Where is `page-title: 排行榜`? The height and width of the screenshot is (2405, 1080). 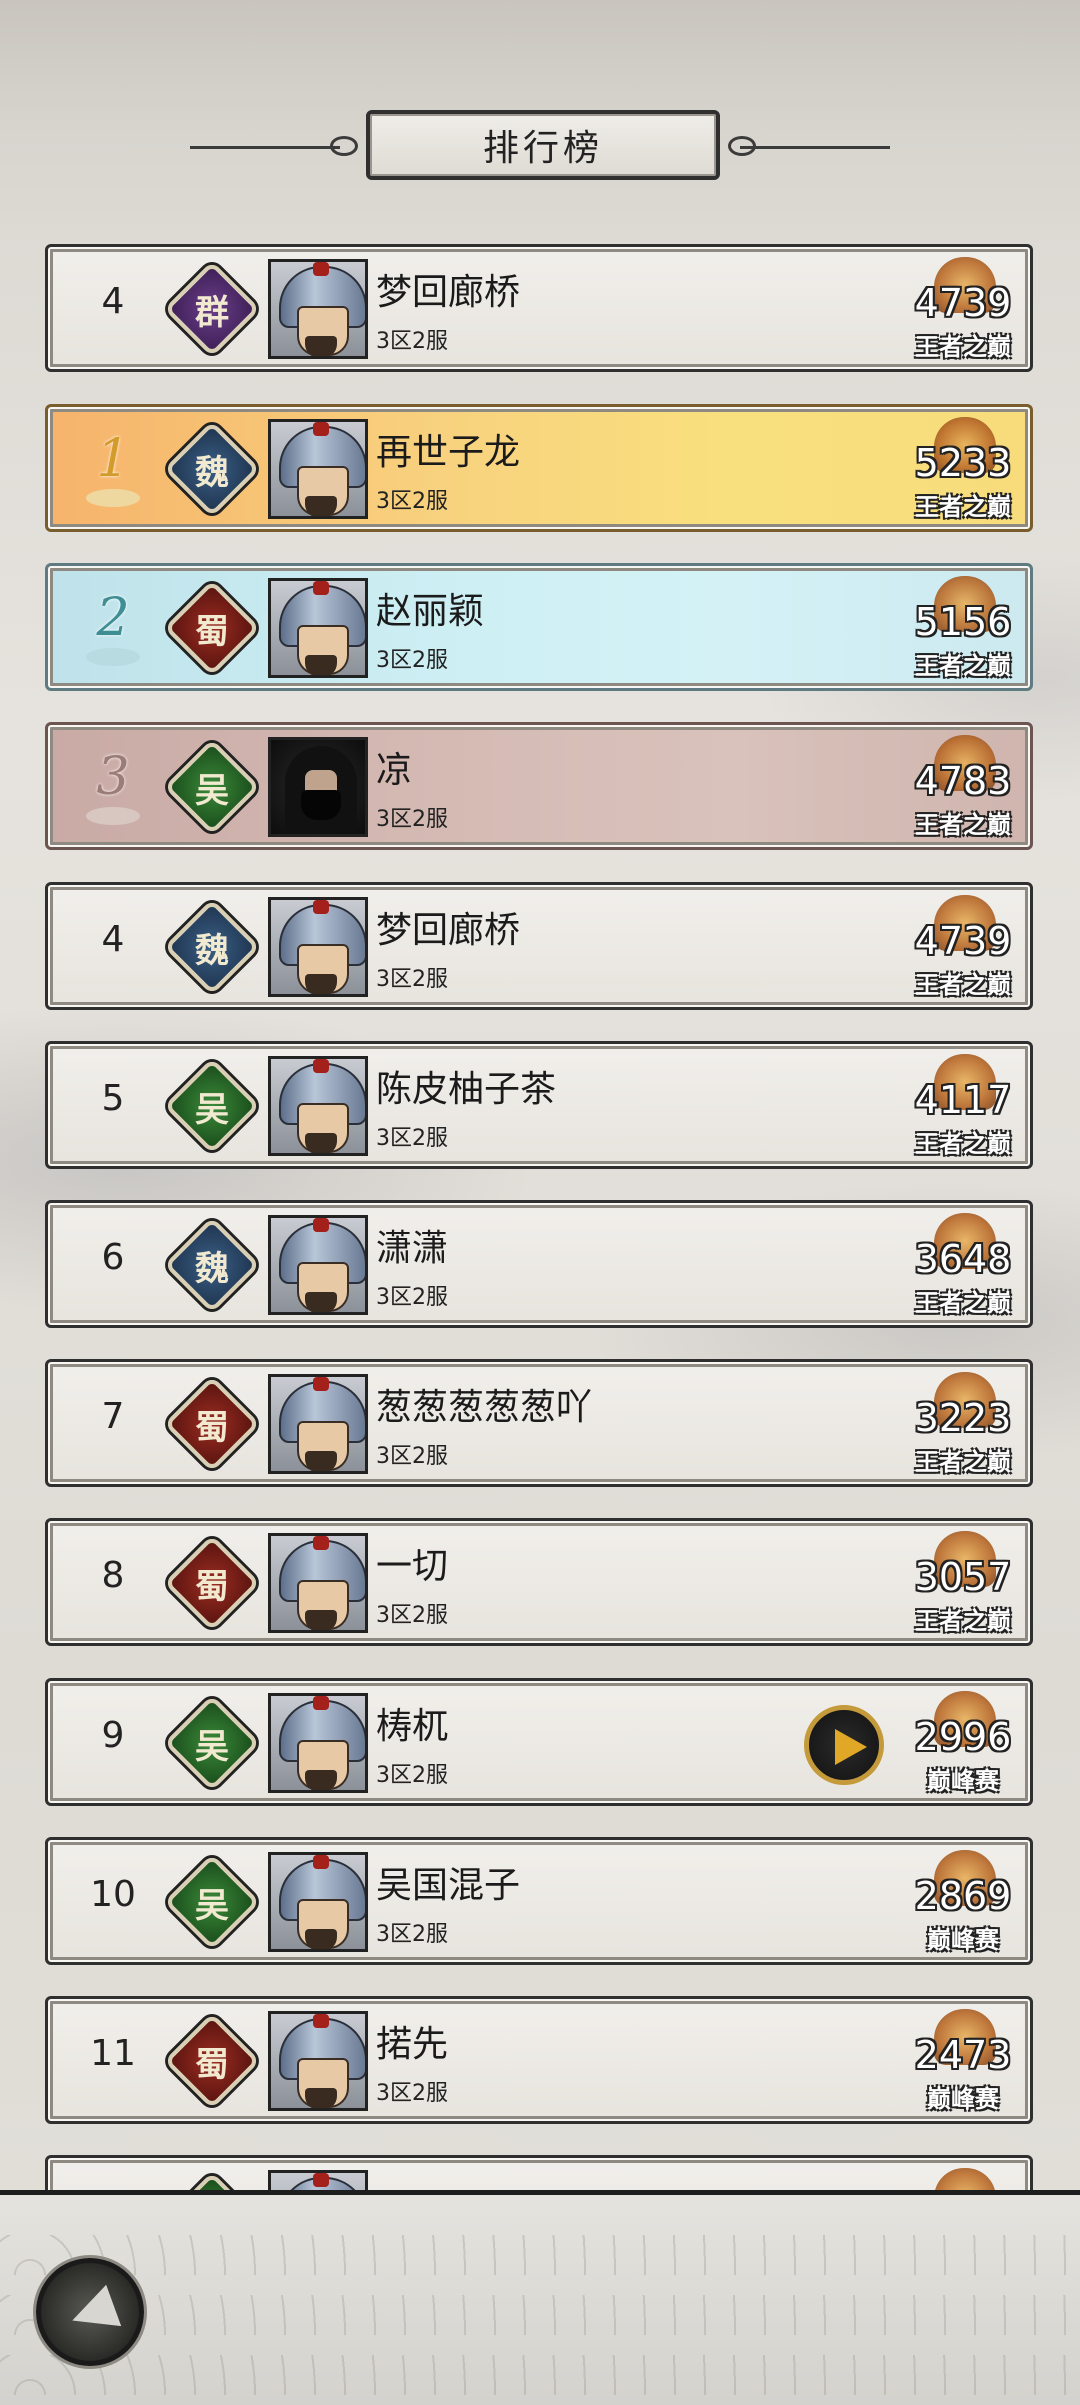
page-title: 排行榜 is located at coordinates (543, 145).